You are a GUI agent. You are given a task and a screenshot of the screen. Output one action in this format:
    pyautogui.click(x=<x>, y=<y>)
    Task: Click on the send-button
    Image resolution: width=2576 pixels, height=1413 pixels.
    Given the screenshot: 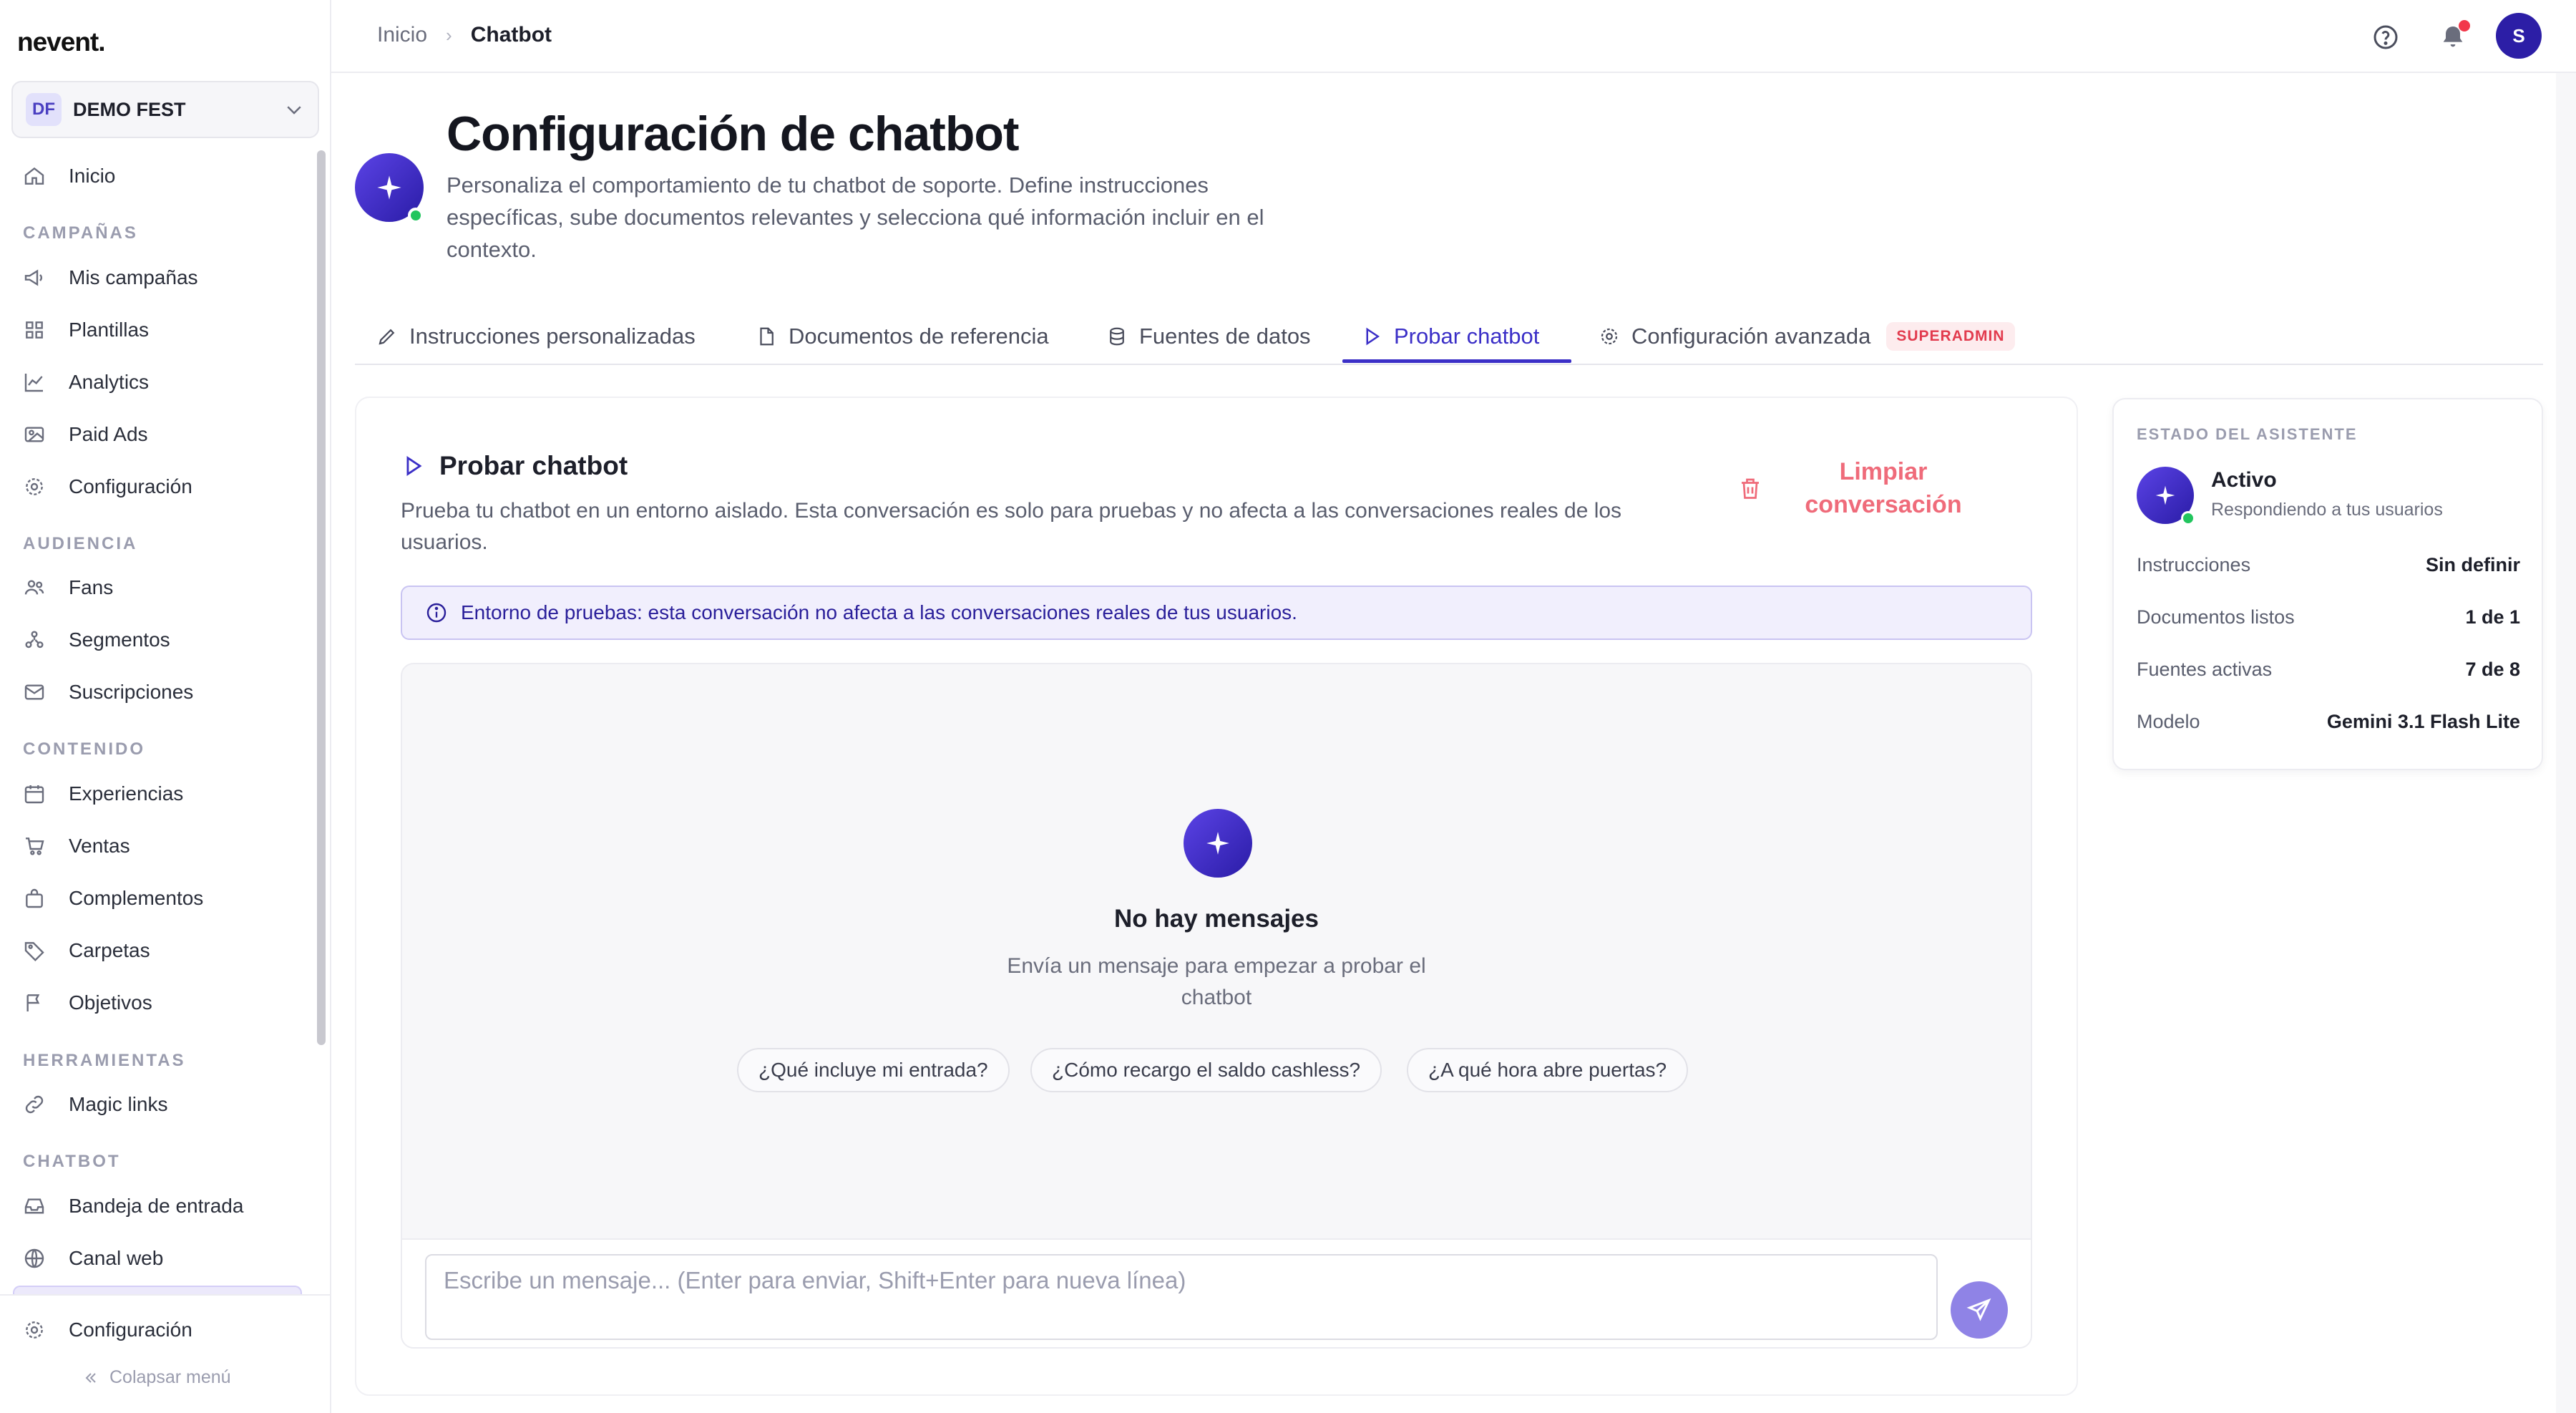 What is the action you would take?
    pyautogui.click(x=1979, y=1310)
    